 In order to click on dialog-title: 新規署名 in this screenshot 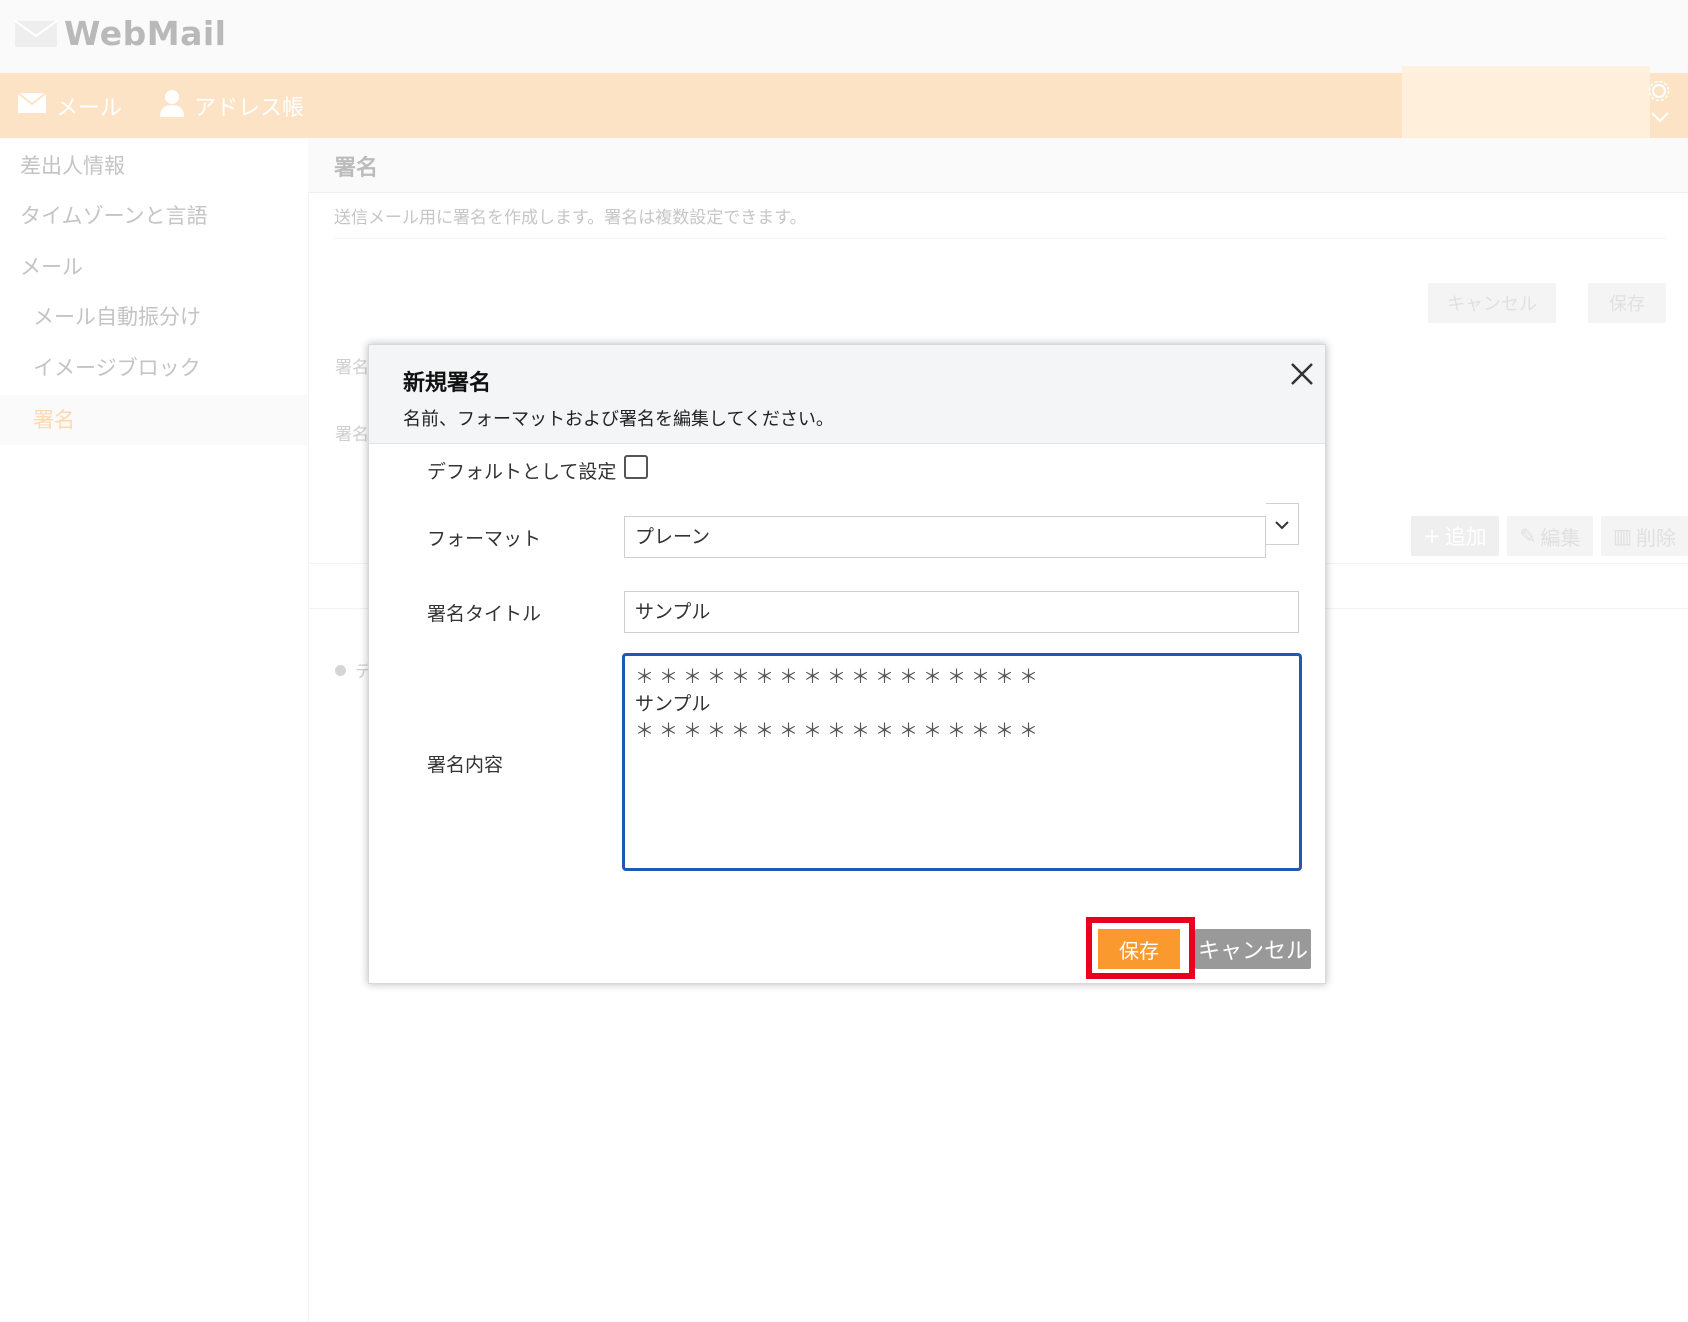, I will do `click(447, 383)`.